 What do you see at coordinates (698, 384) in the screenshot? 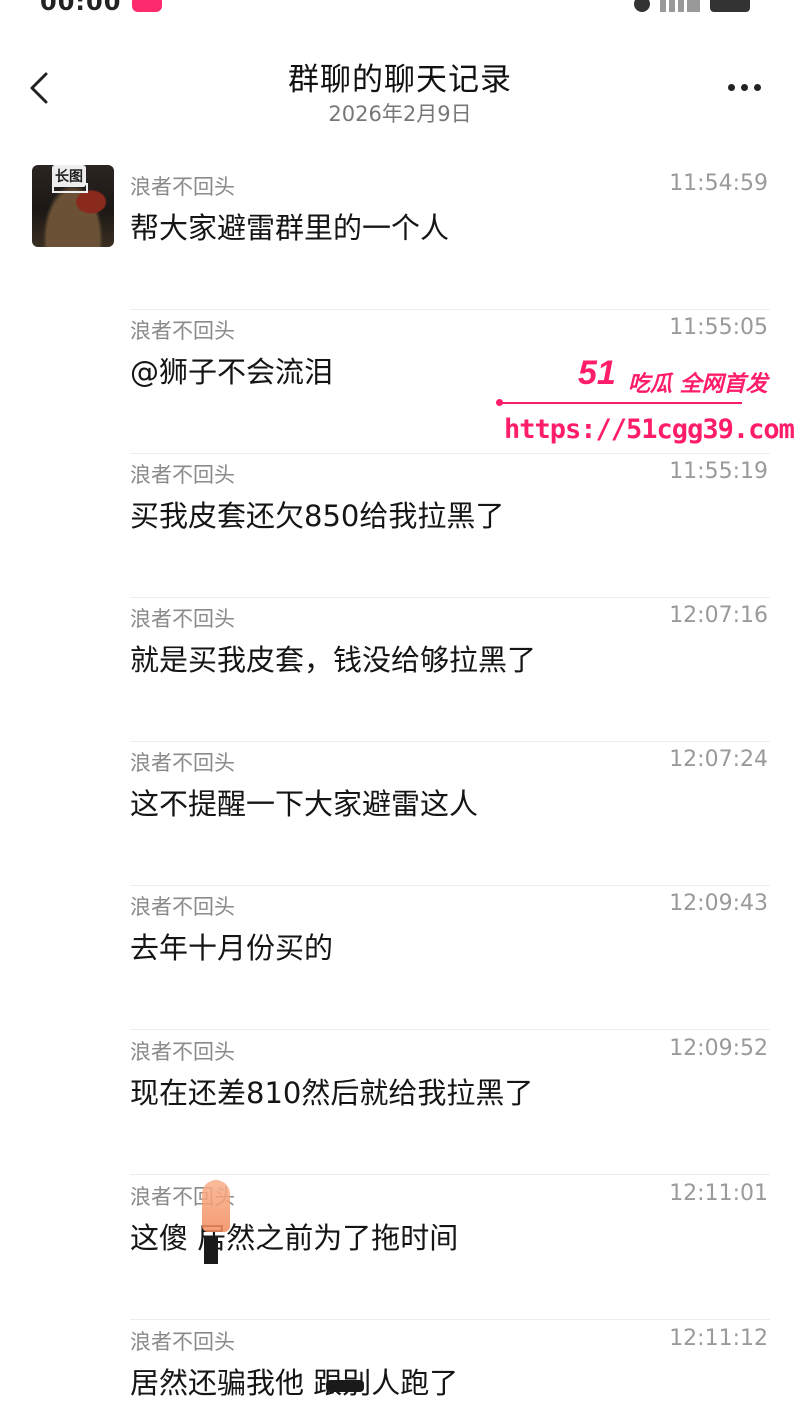
I see `watermark-slogan: 吃瓜 全网首发` at bounding box center [698, 384].